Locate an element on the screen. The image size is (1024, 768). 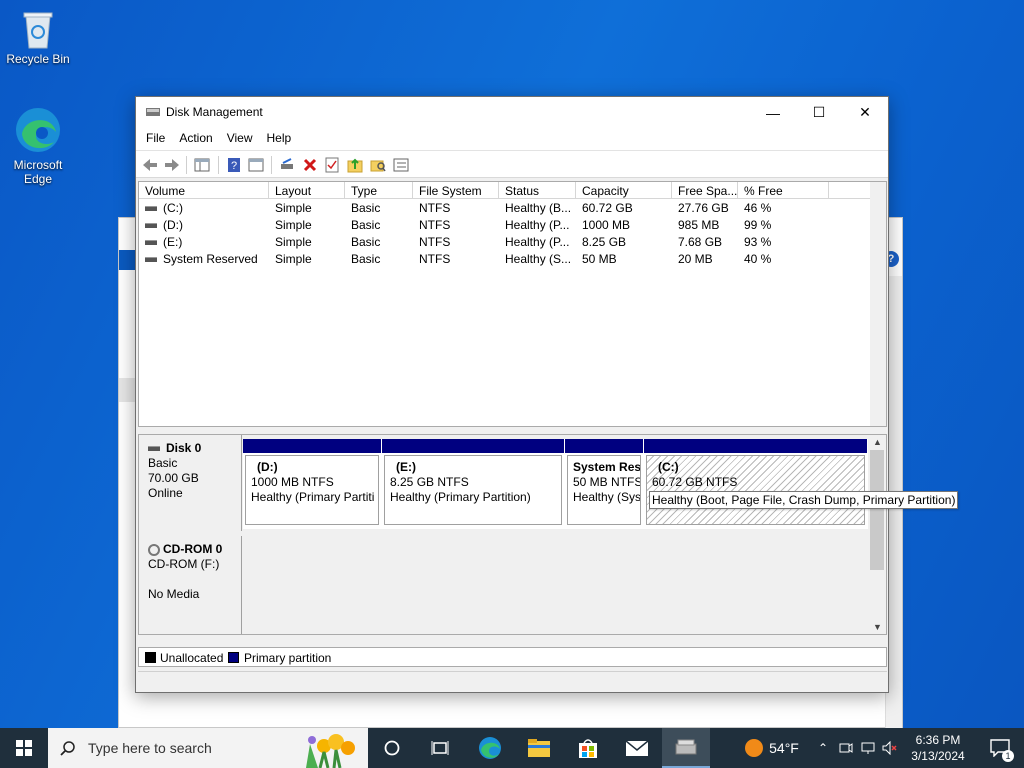
connect-disk-button is located at coordinates (287, 165).